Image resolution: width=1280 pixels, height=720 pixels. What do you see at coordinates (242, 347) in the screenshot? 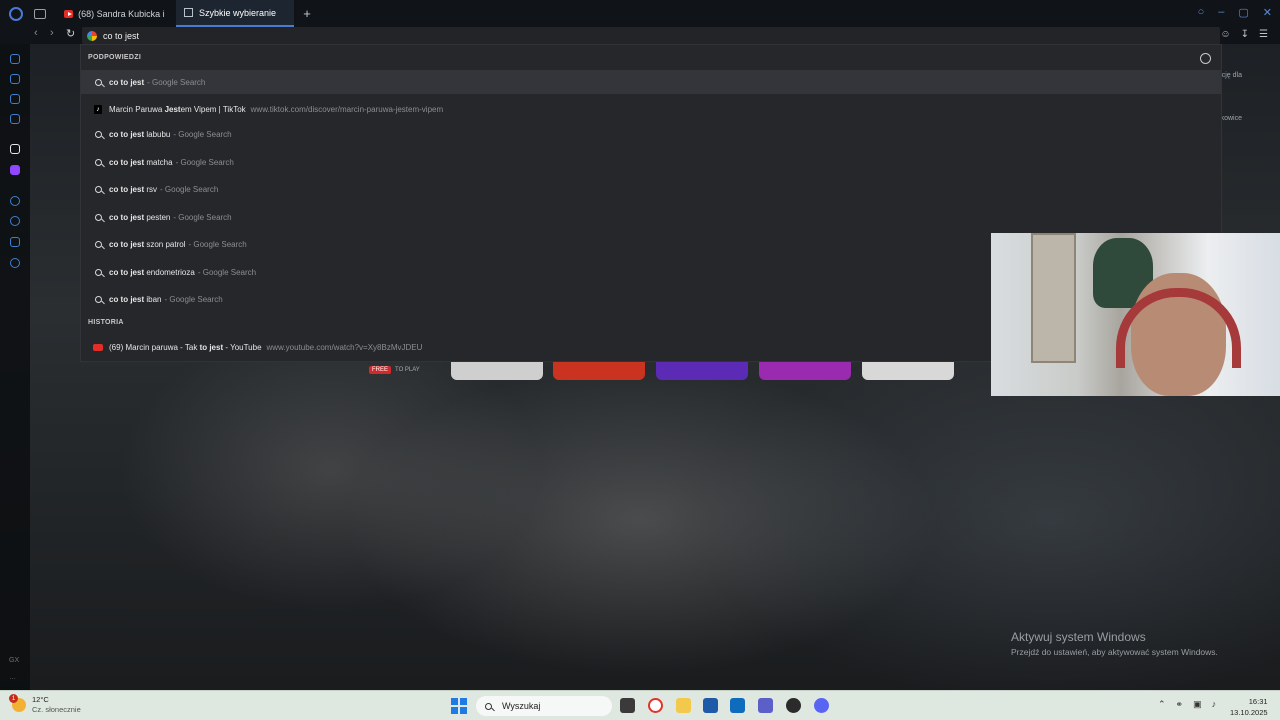
I see `history-text: - YouTube` at bounding box center [242, 347].